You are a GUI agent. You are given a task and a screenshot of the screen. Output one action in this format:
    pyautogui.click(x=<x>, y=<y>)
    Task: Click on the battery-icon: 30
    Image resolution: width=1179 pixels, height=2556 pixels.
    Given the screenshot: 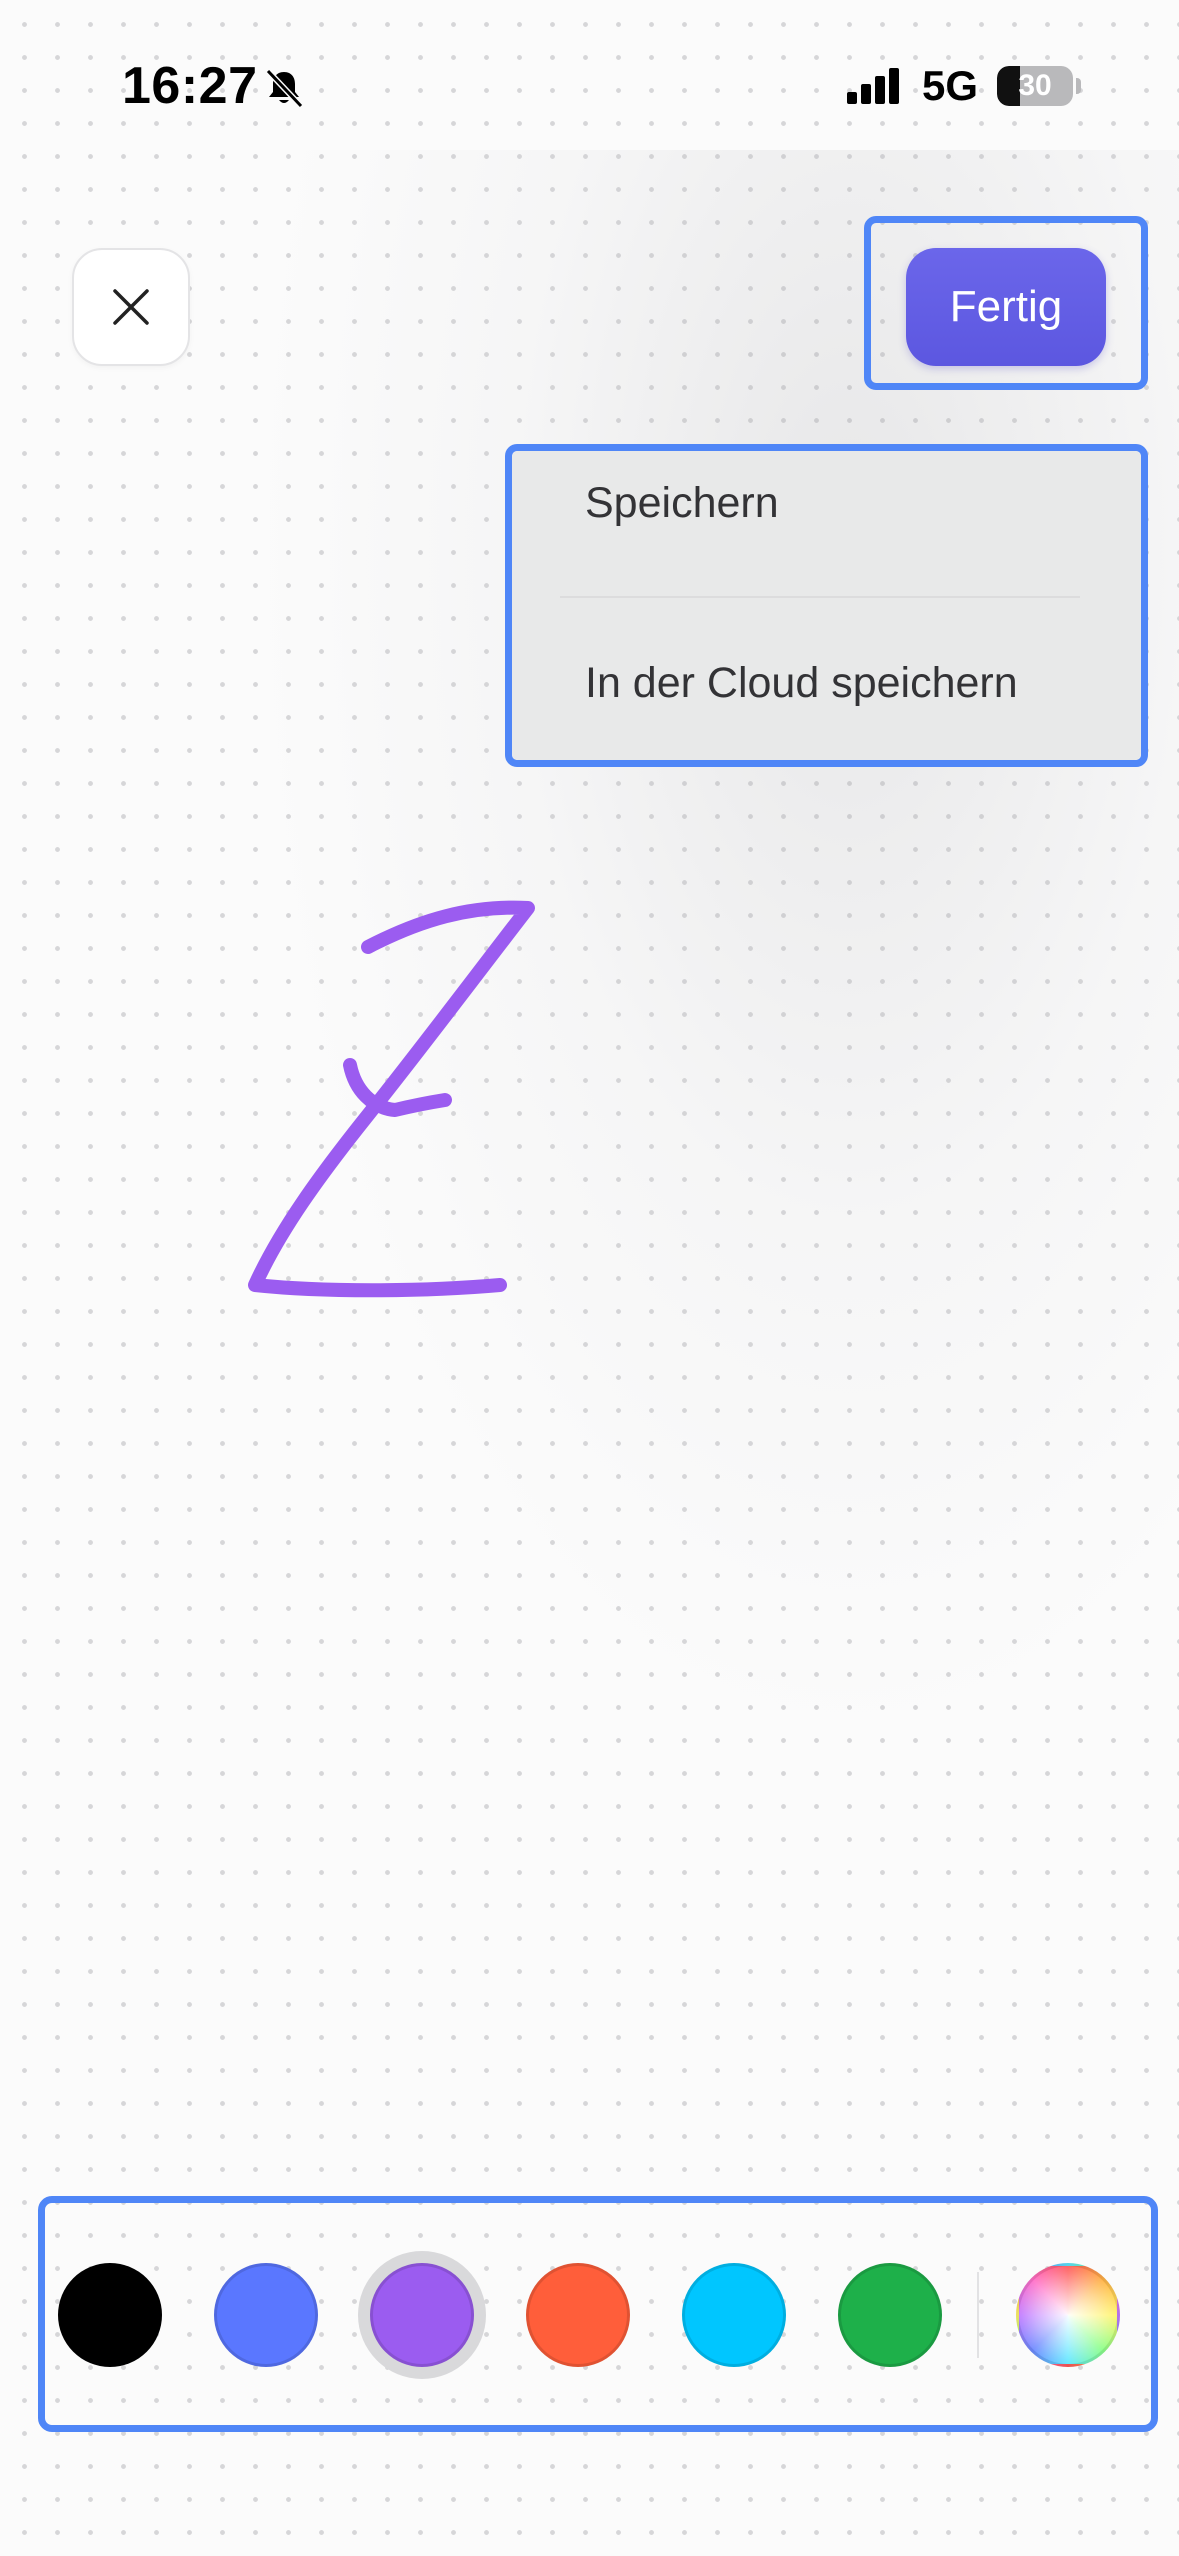 What is the action you would take?
    pyautogui.click(x=1035, y=86)
    